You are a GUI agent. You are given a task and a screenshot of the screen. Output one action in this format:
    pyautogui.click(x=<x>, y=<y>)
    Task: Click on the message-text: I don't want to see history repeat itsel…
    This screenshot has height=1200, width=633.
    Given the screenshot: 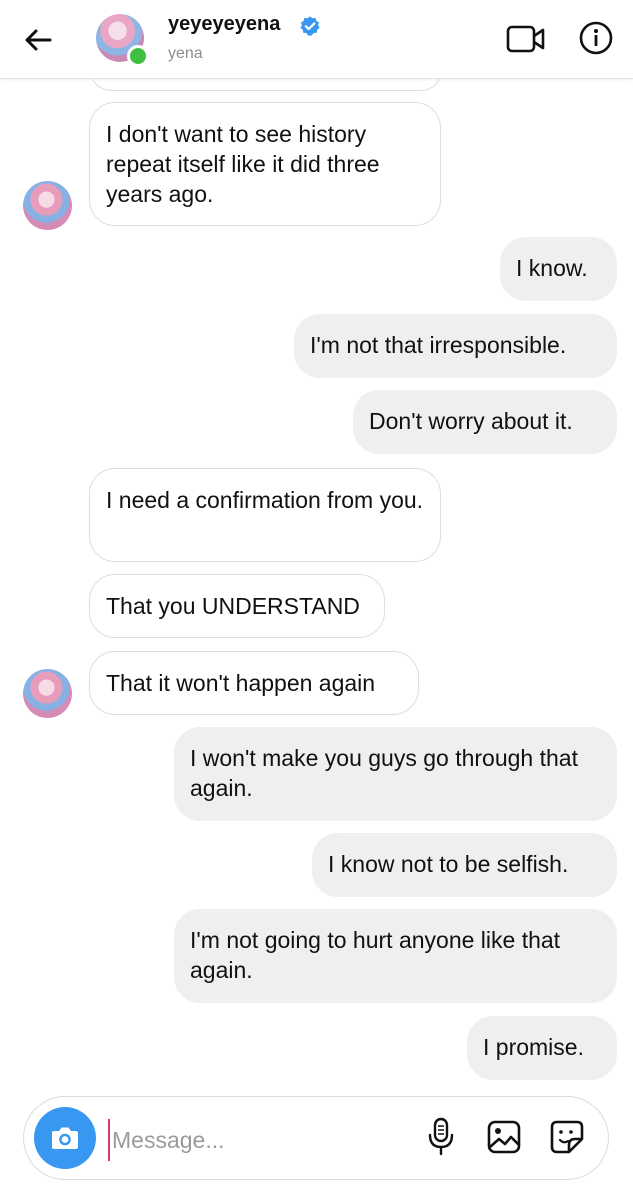 What is the action you would take?
    pyautogui.click(x=243, y=164)
    